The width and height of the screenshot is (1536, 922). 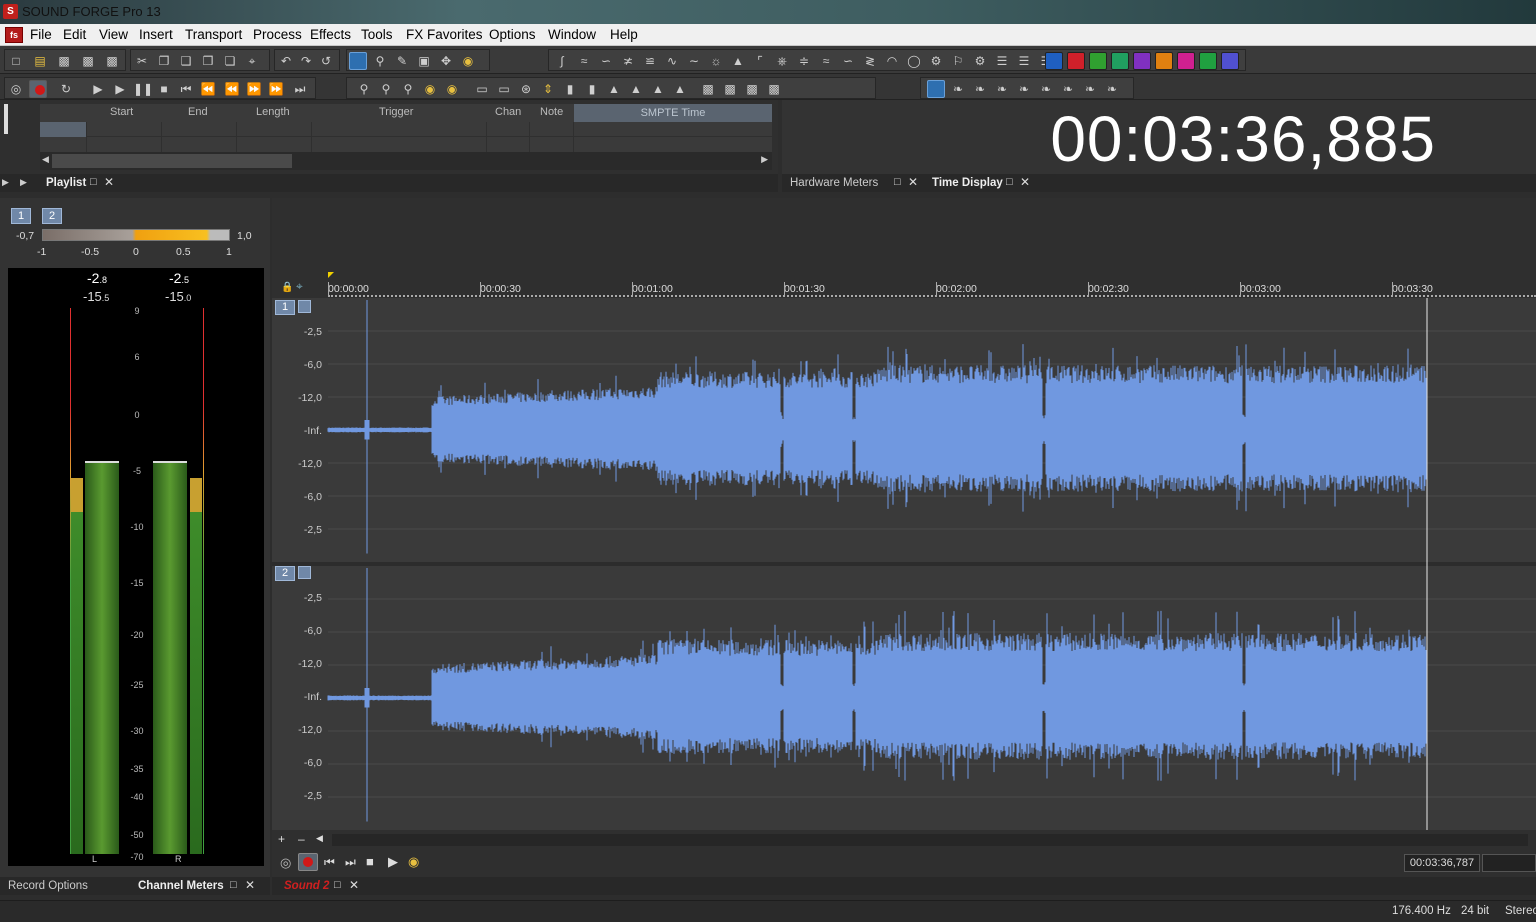 What do you see at coordinates (281, 839) in the screenshot?
I see `zoom-in-button: +` at bounding box center [281, 839].